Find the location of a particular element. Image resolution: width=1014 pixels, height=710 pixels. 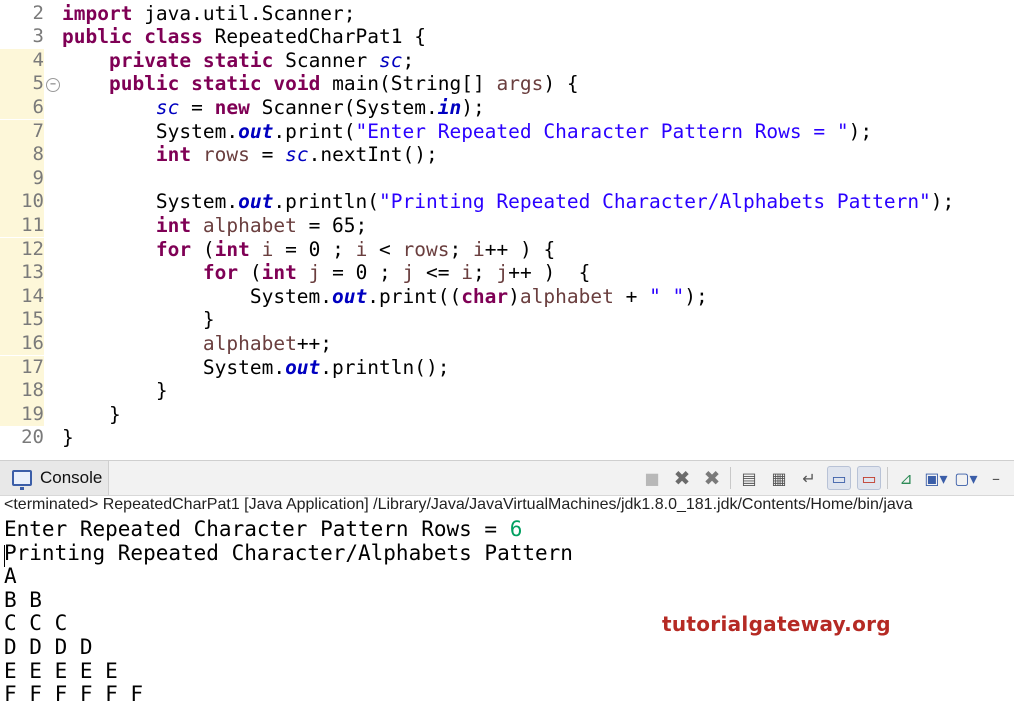

line-number-text: 14 is located at coordinates (32, 297).